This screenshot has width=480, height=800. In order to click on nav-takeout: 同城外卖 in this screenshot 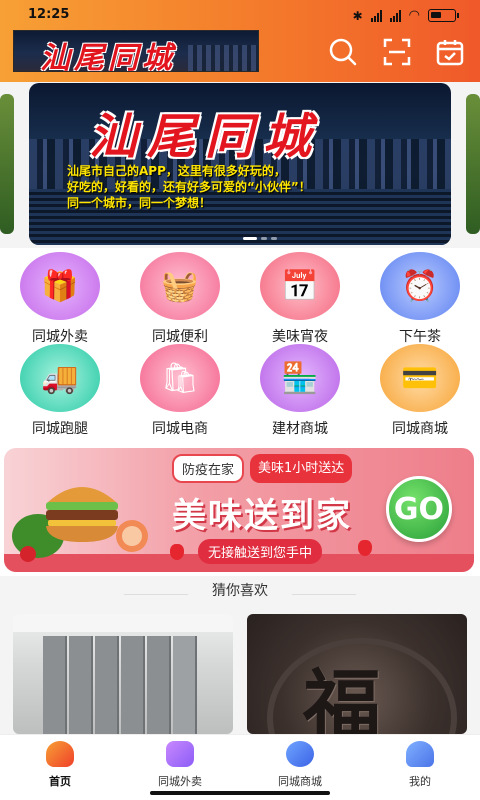, I will do `click(180, 765)`.